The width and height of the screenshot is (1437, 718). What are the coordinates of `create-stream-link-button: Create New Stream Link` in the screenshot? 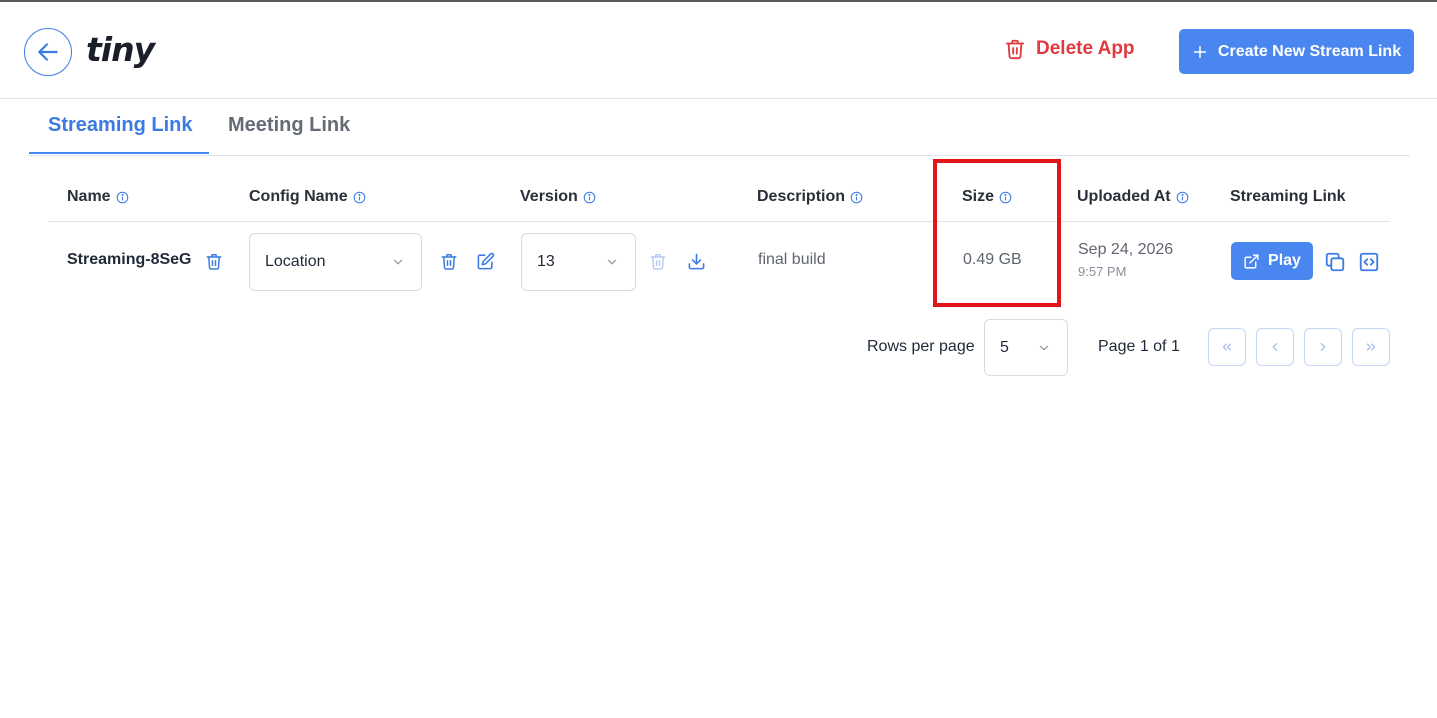 It's located at (1296, 51).